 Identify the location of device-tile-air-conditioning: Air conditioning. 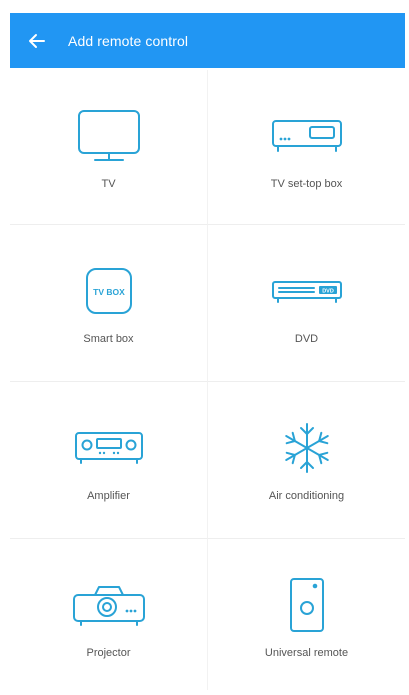
(306, 460).